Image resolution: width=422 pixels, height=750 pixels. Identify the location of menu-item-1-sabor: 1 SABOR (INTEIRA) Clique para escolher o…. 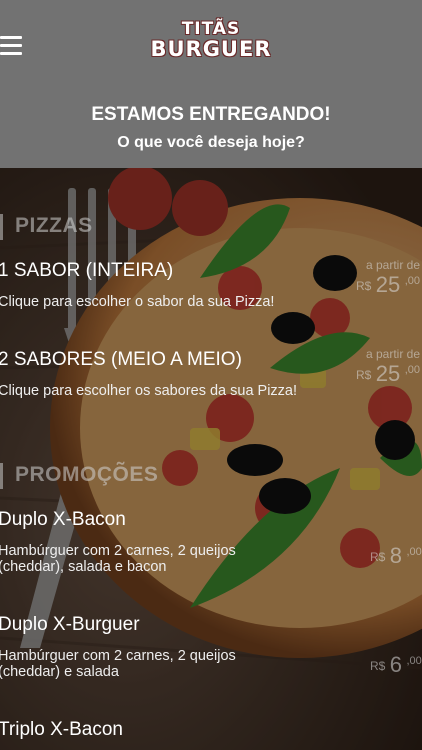
(211, 289).